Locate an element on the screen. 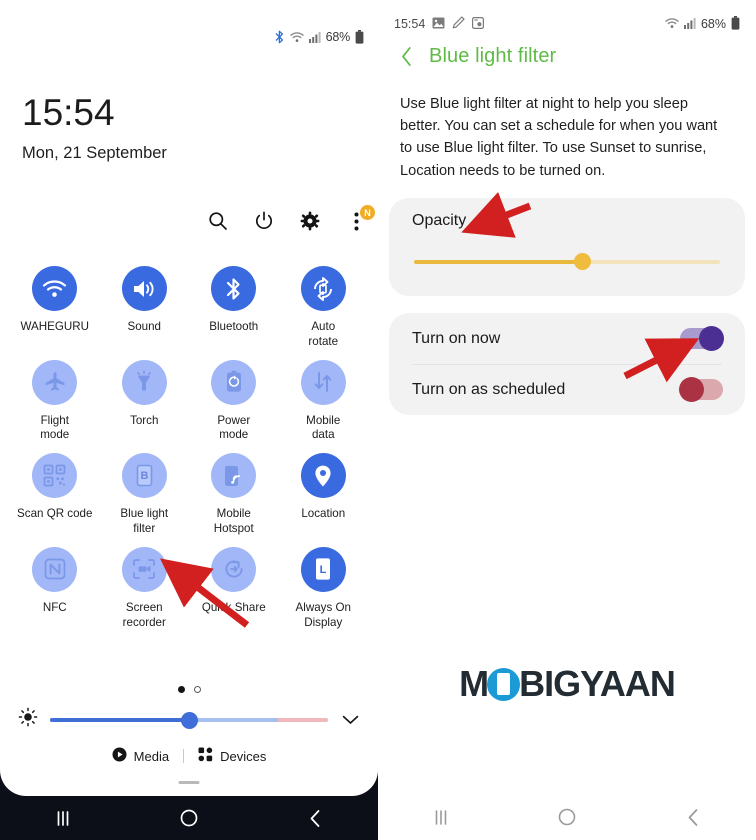  logo-text: M BIGYAAN is located at coordinates (567, 684).